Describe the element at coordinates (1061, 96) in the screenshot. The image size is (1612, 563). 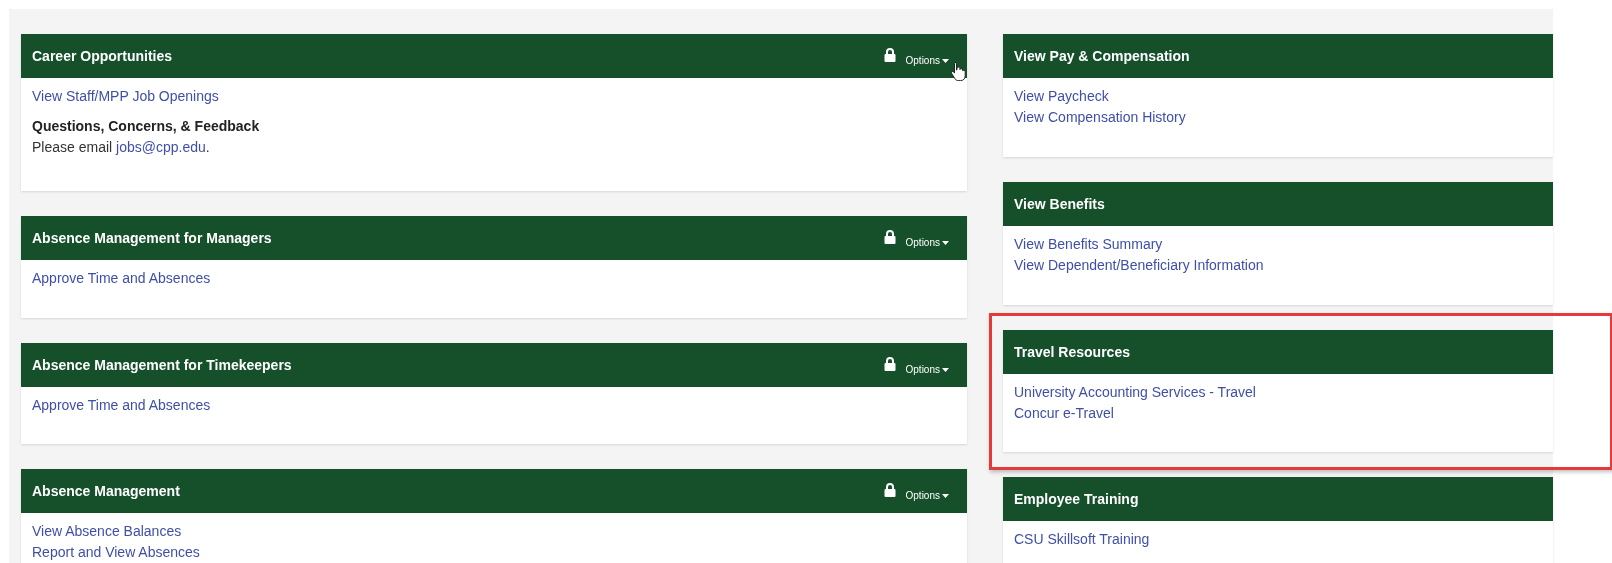
I see `link: View Paycheck` at that location.